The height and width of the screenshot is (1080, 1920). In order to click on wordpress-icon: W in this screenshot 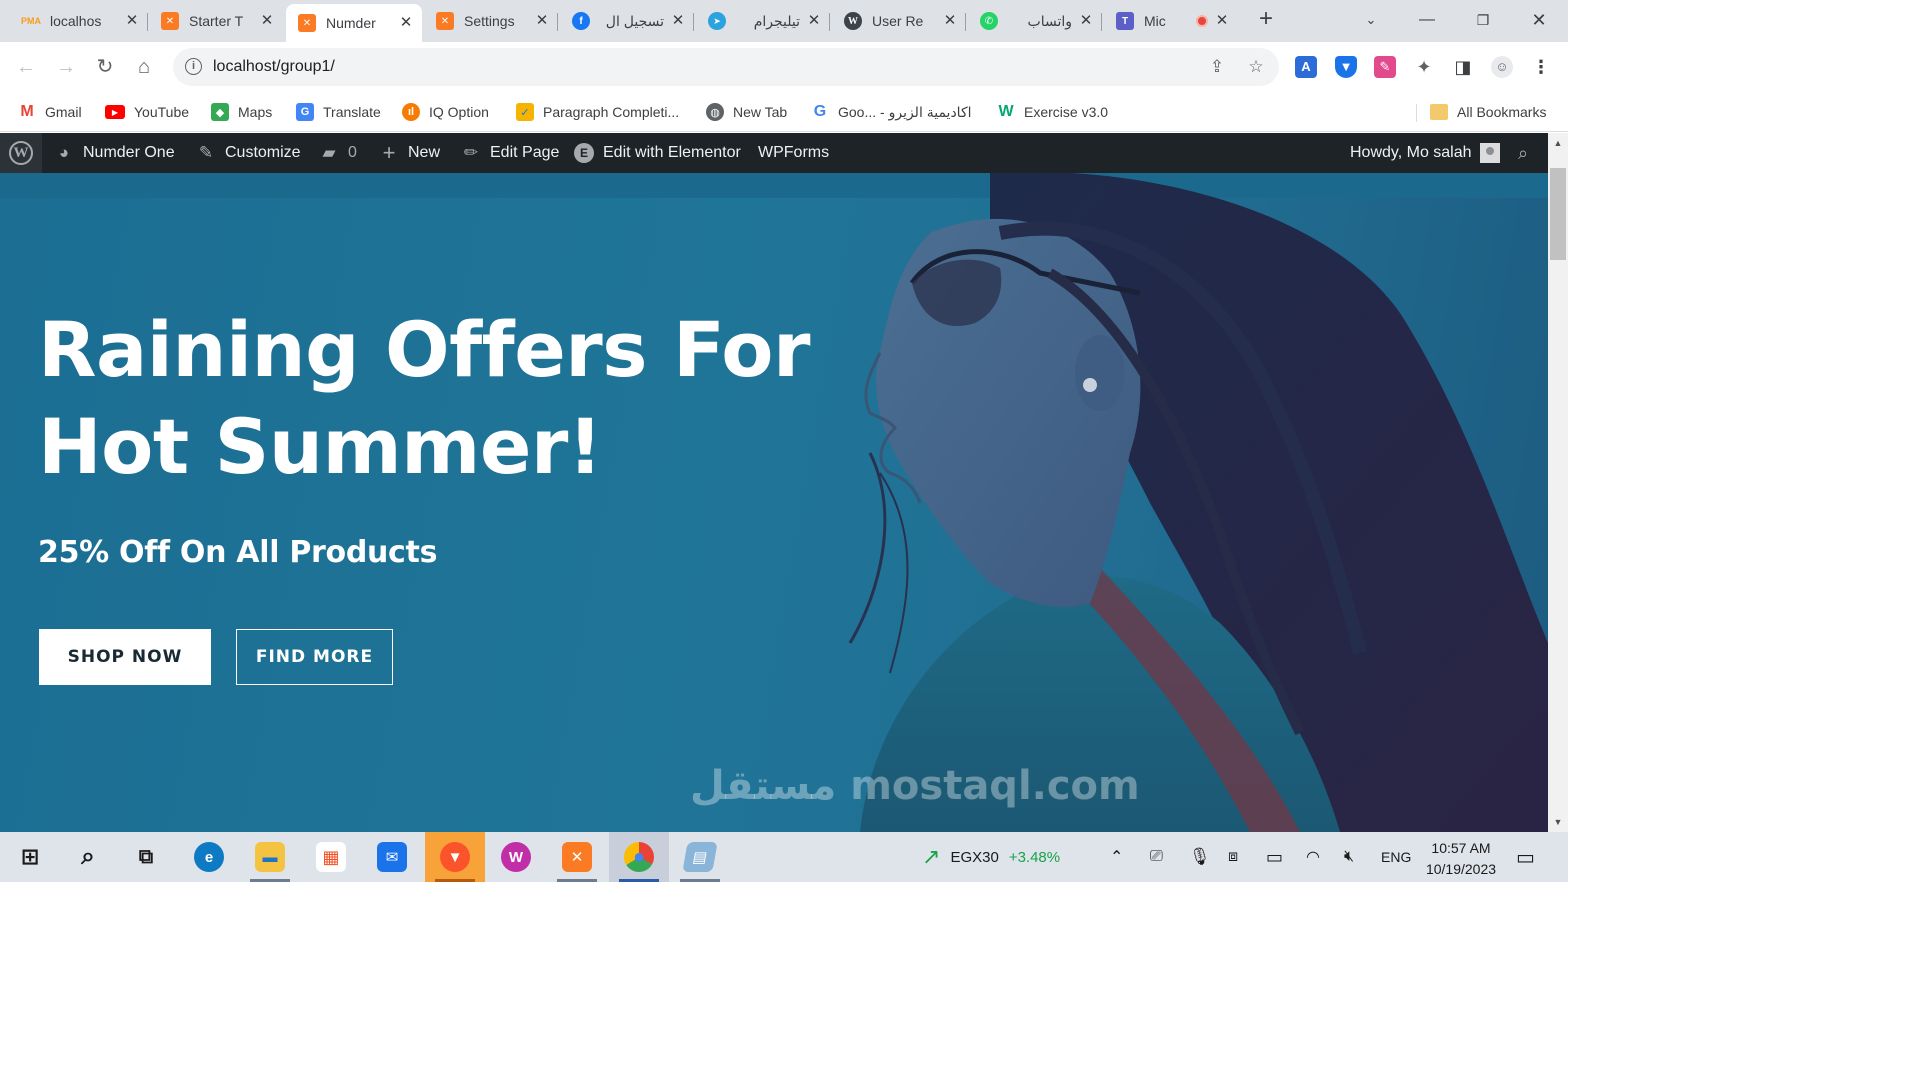, I will do `click(21, 153)`.